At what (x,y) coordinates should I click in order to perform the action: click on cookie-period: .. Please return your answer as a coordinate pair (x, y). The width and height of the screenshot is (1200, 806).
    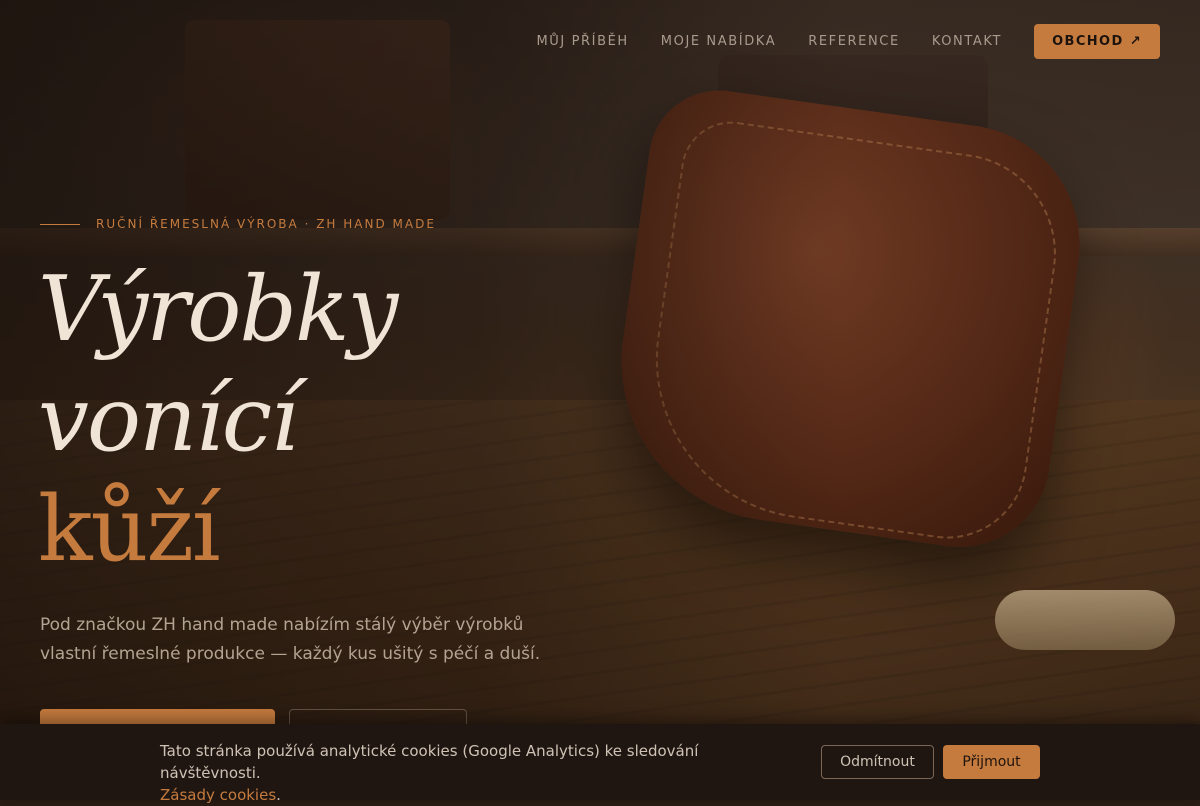
    Looking at the image, I should click on (278, 795).